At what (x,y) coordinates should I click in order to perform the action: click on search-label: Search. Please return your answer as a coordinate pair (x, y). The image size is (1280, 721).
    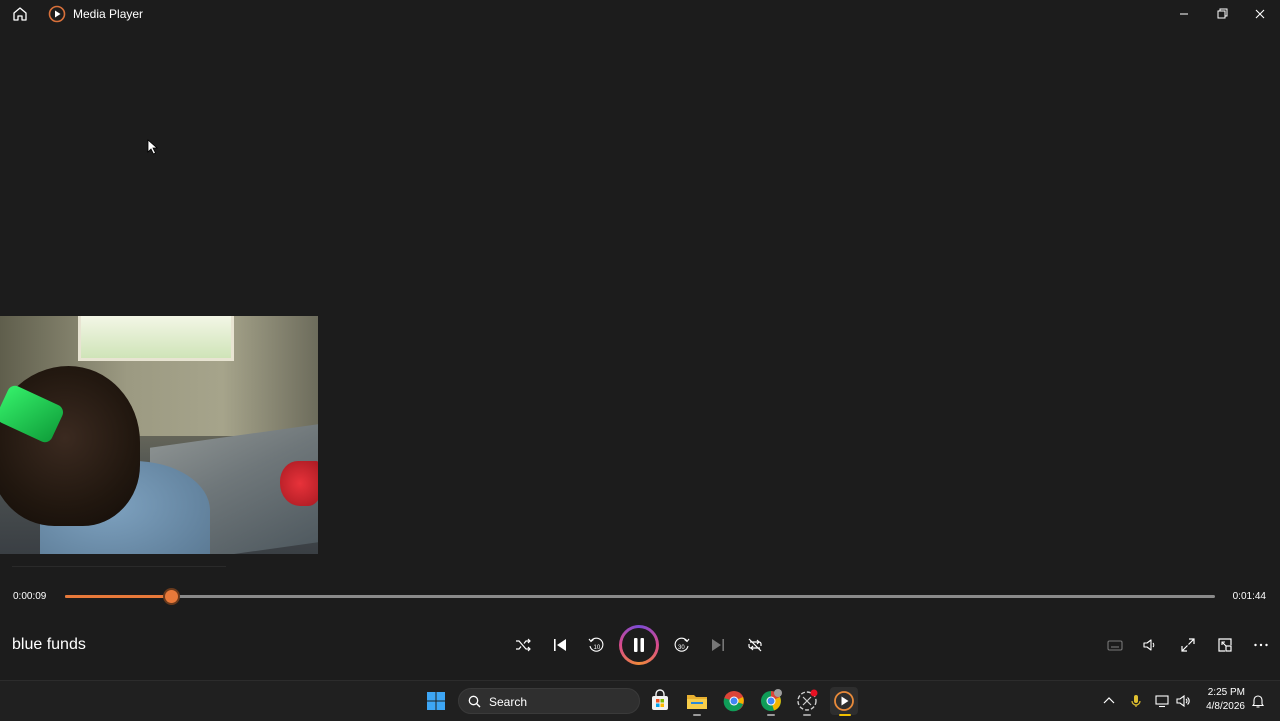
    Looking at the image, I should click on (508, 702).